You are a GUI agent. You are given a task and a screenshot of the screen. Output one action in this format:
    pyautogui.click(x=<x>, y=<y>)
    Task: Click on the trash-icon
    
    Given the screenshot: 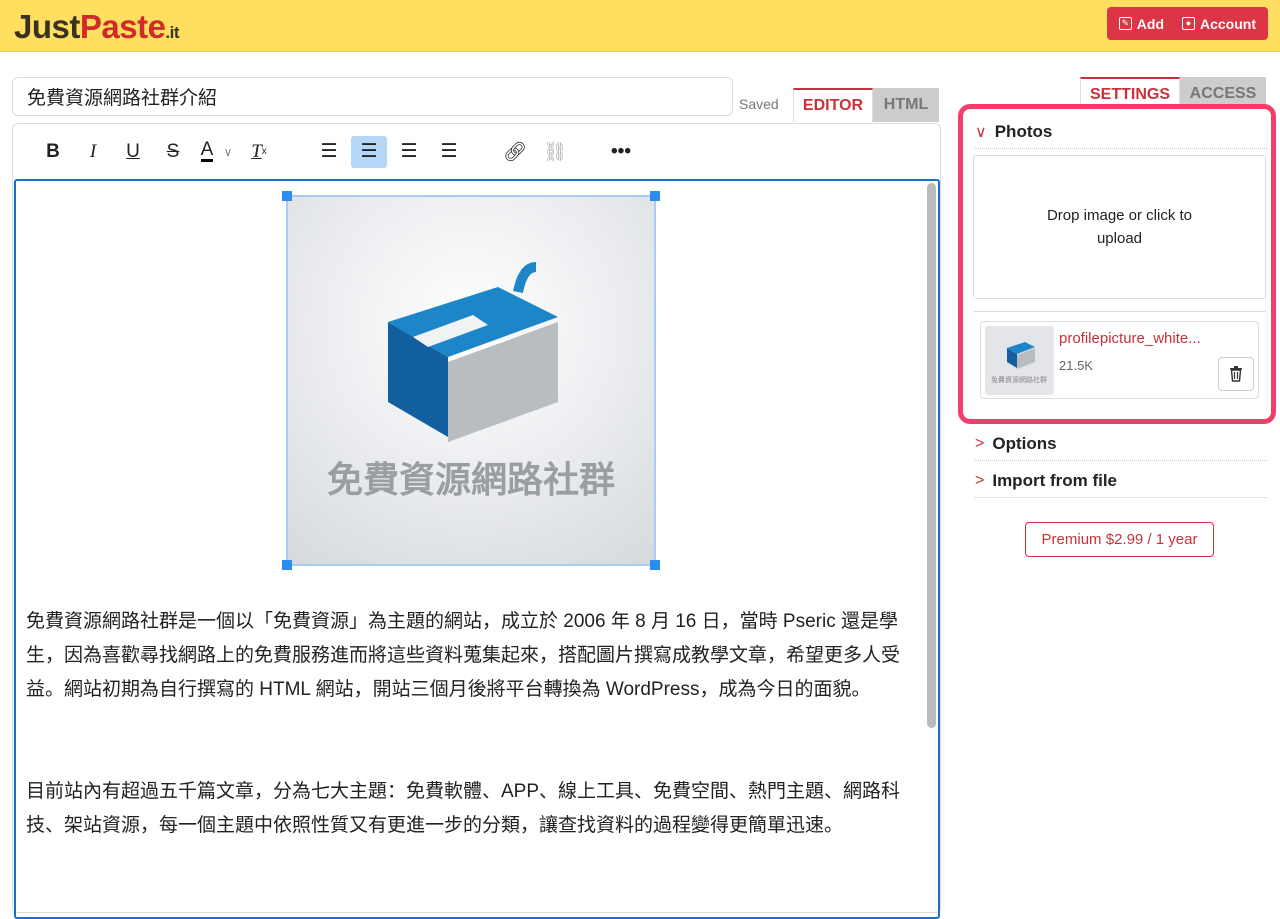 What is the action you would take?
    pyautogui.click(x=1236, y=374)
    